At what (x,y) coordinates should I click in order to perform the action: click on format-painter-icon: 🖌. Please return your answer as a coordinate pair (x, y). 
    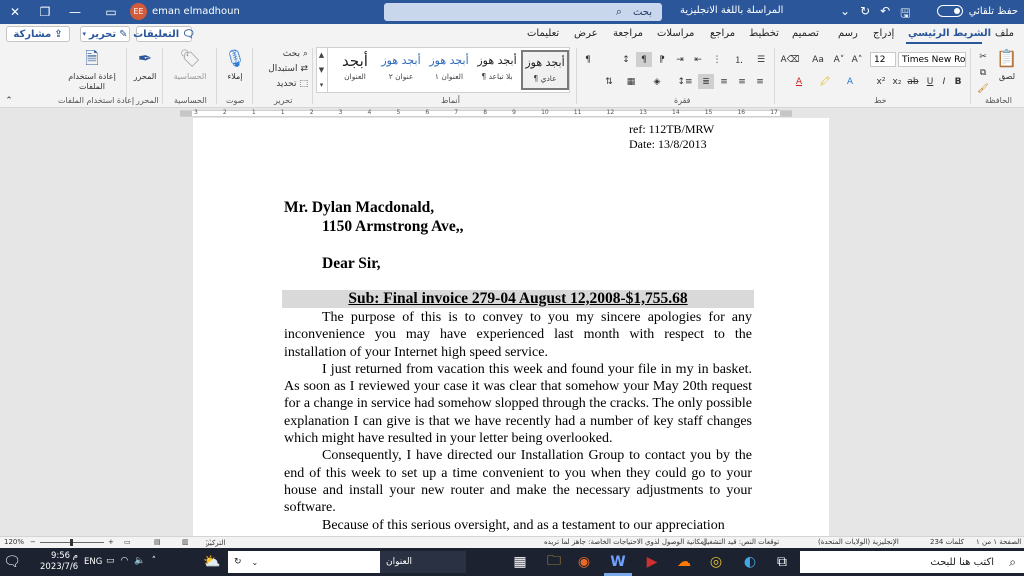
    Looking at the image, I should click on (983, 89).